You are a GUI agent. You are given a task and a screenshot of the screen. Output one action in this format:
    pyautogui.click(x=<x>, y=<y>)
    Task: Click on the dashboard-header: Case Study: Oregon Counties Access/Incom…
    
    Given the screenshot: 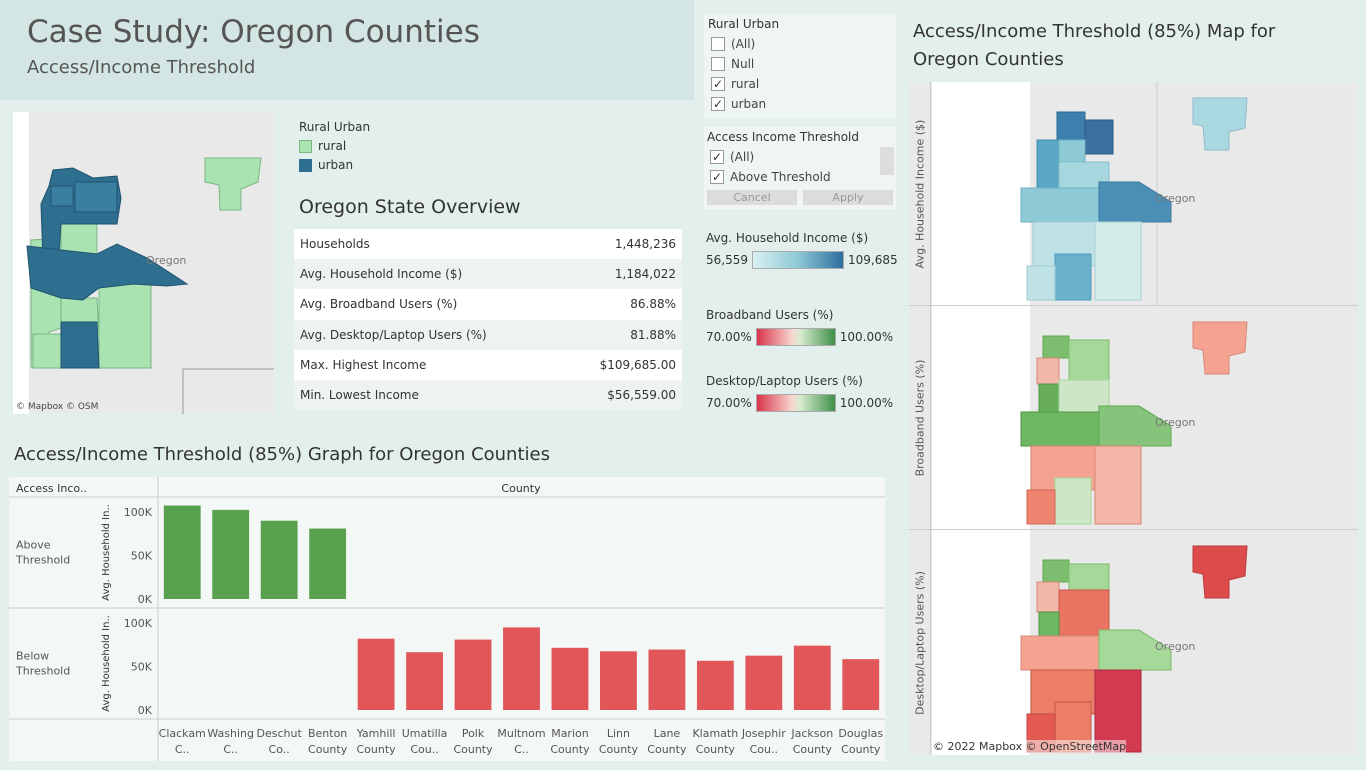 What is the action you would take?
    pyautogui.click(x=347, y=50)
    